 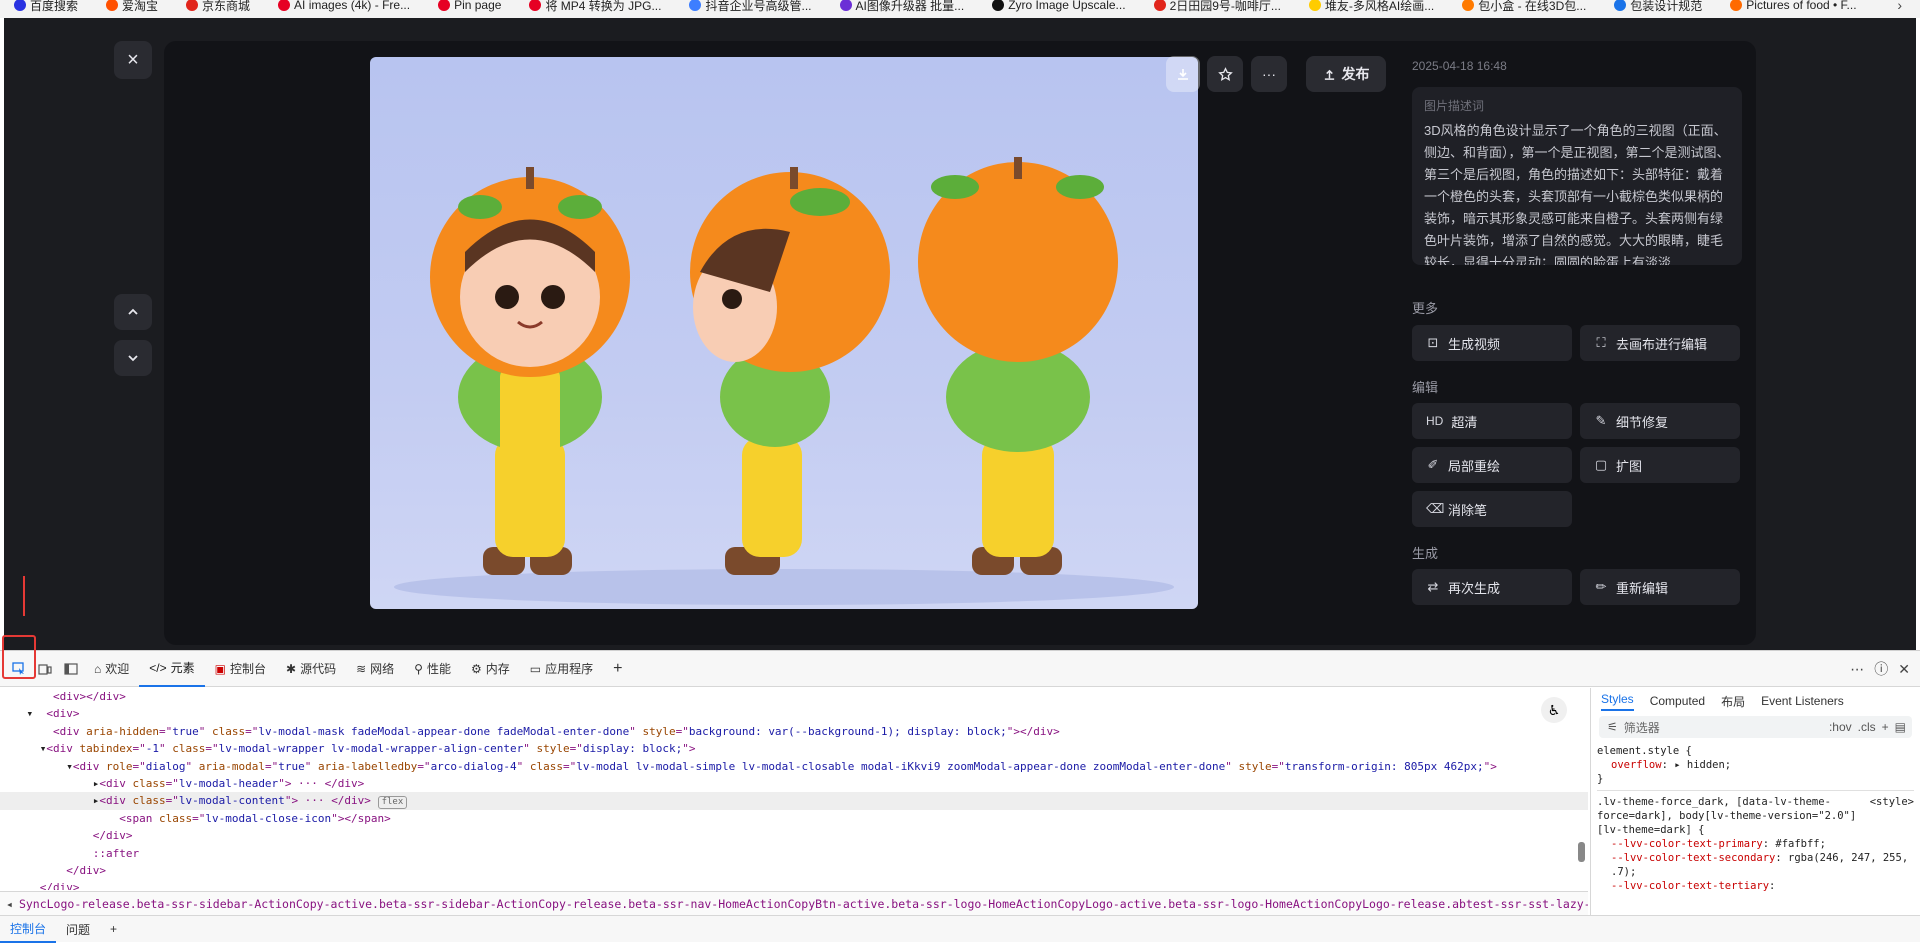 I want to click on console-icon: ▣, so click(x=220, y=668).